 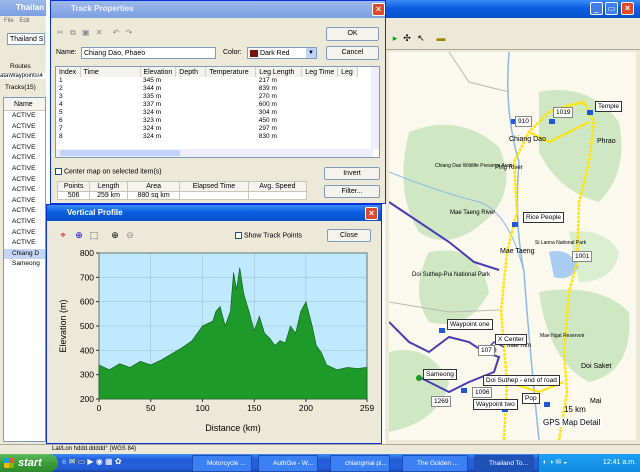 I want to click on table-row: 7 324 m 297 m, so click(x=207, y=129).